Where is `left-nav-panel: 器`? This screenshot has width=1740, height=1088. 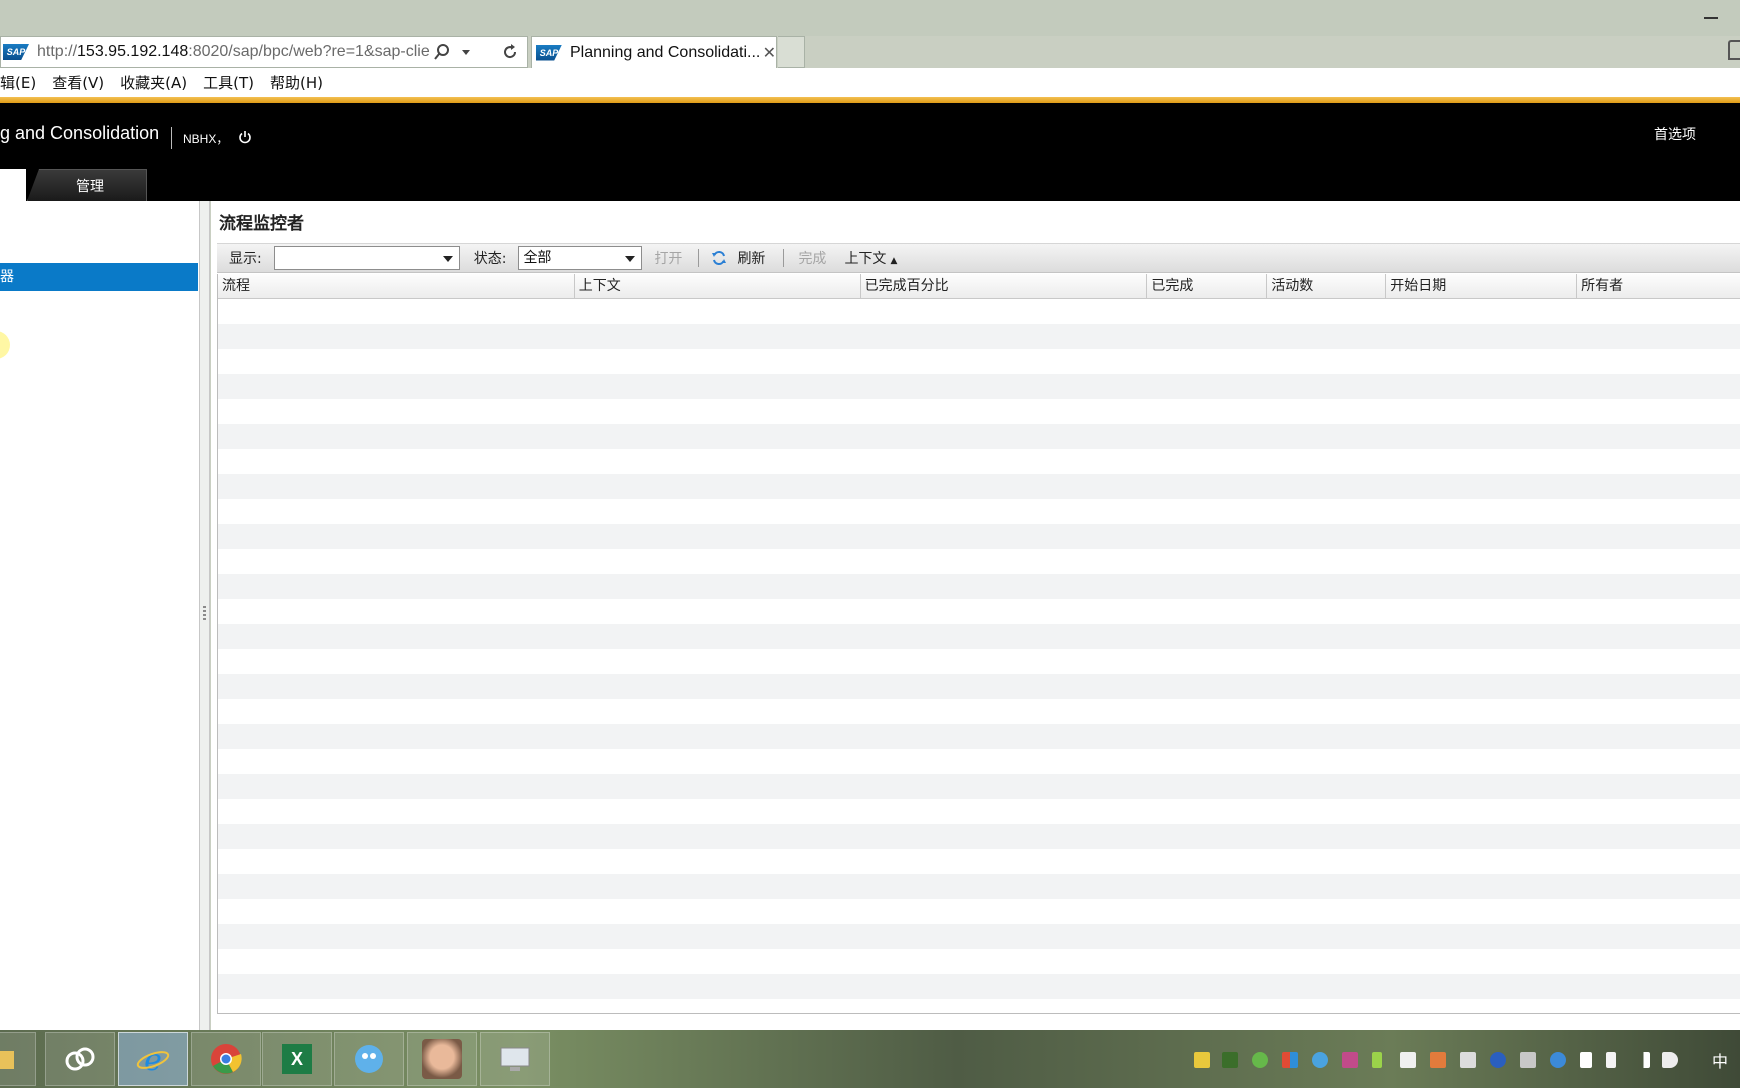
left-nav-panel: 器 is located at coordinates (99, 615).